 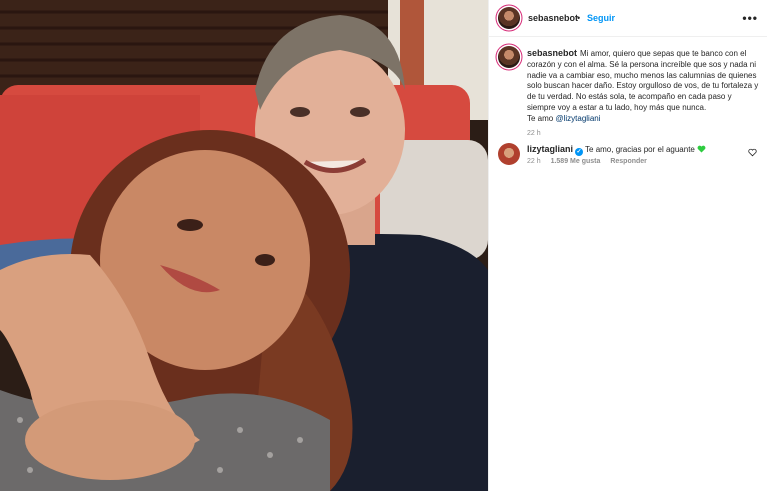 What do you see at coordinates (577, 118) in the screenshot?
I see `caption-mention-link: @lizytagliani` at bounding box center [577, 118].